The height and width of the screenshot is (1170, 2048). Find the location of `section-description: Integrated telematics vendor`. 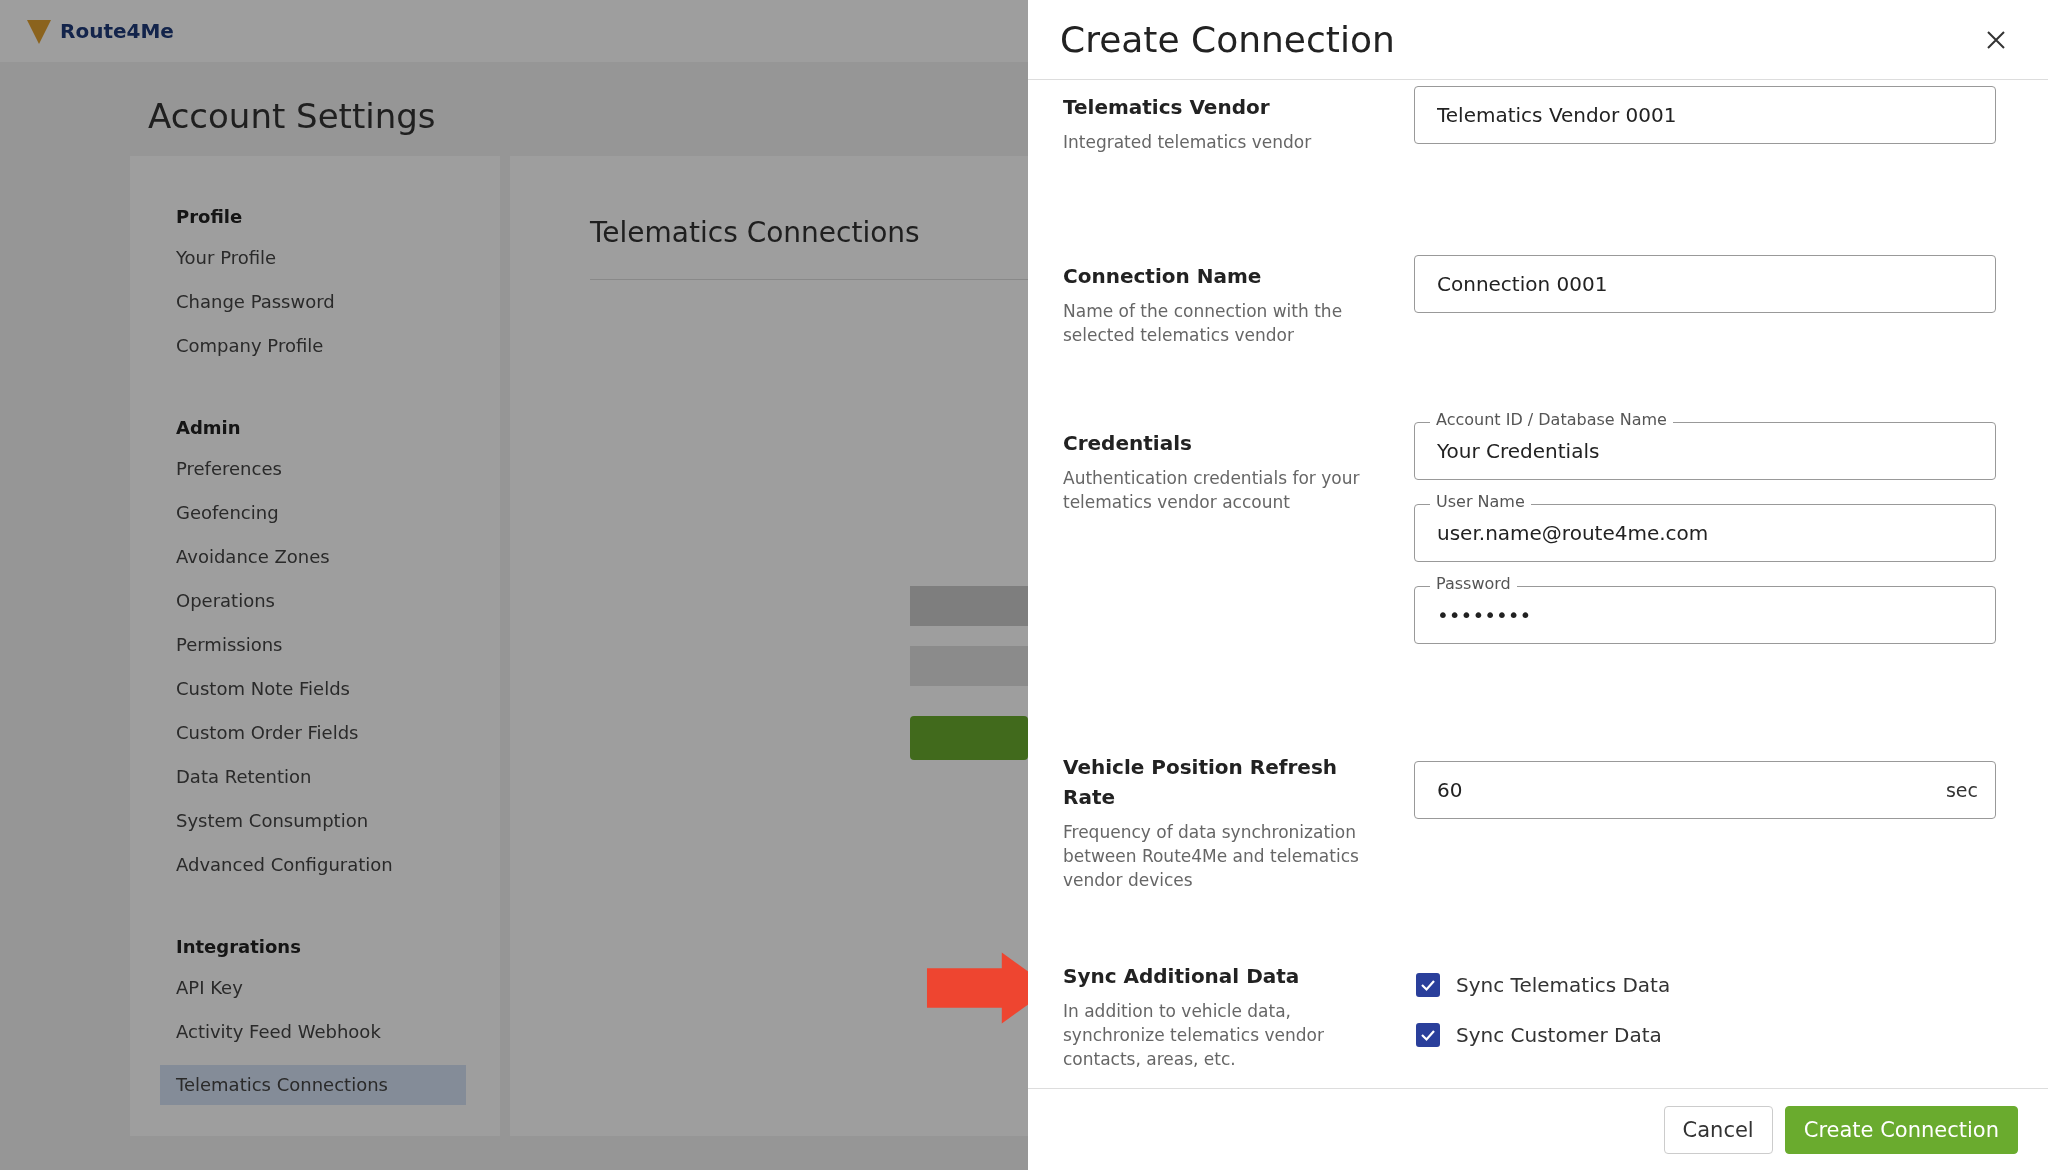

section-description: Integrated telematics vendor is located at coordinates (1188, 142).